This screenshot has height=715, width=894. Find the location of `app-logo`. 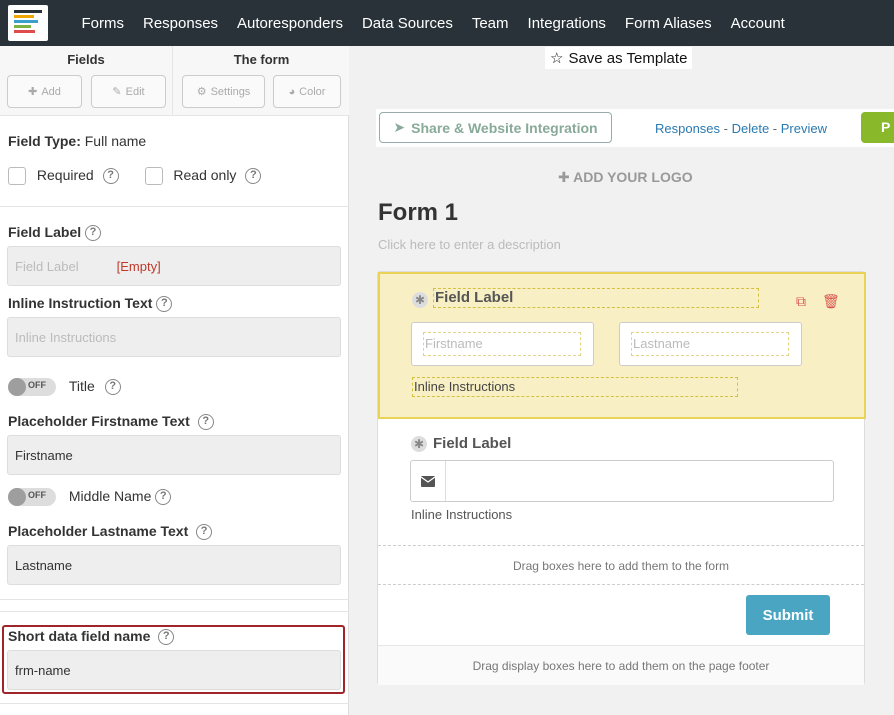

app-logo is located at coordinates (28, 23).